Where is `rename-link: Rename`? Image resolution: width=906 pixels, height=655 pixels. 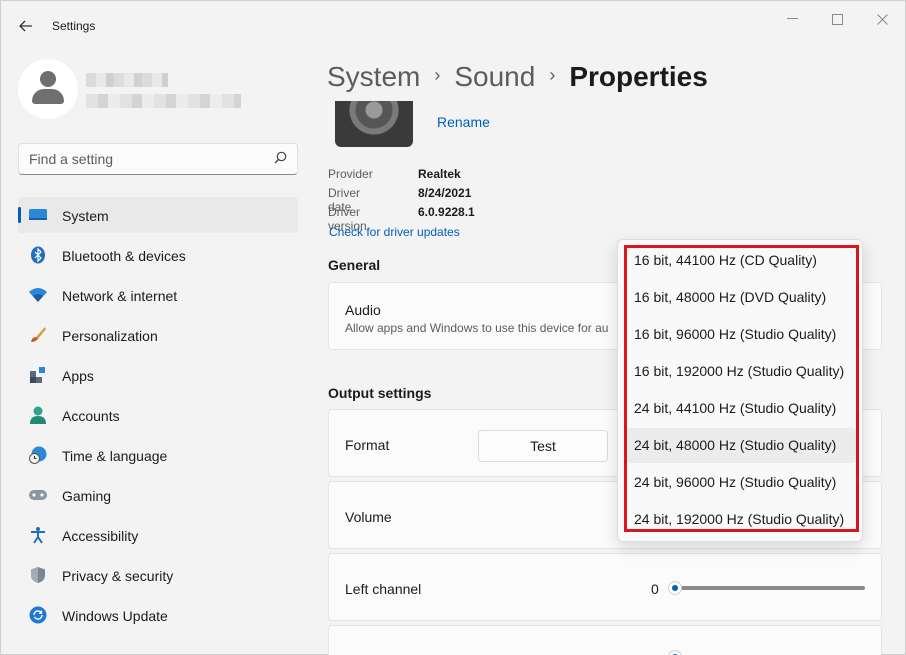 rename-link: Rename is located at coordinates (463, 122).